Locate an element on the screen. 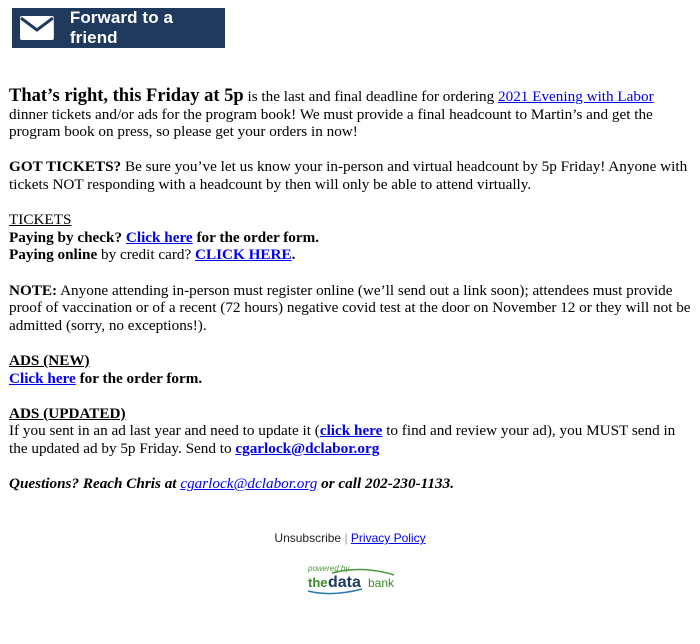 This screenshot has height=644, width=700. check-order-form-link: Click here is located at coordinates (159, 237).